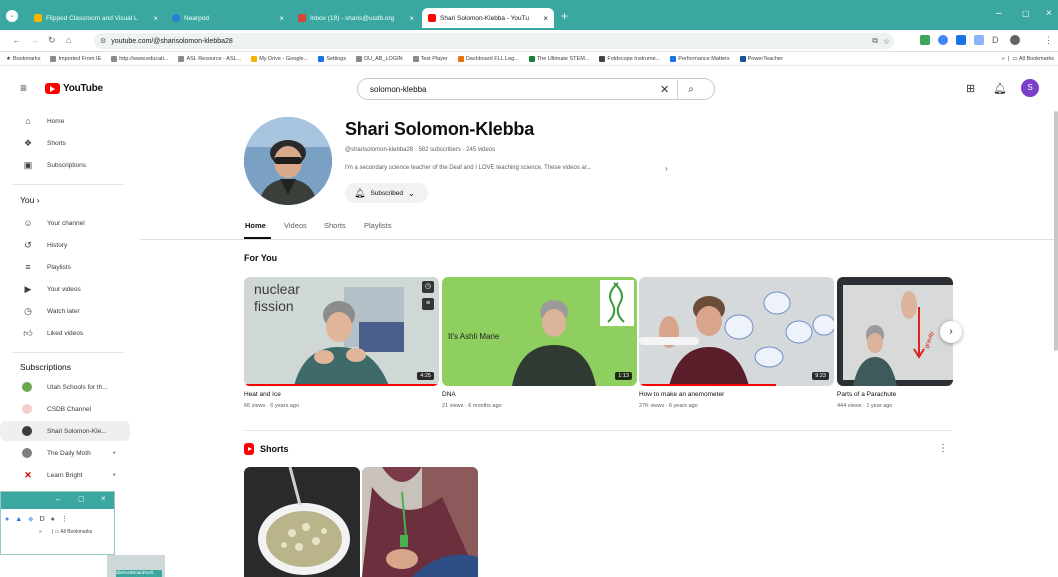 The width and height of the screenshot is (1058, 577). Describe the element at coordinates (72, 532) in the screenshot. I see `all-bookmarks-button: | ▭ All Bookmarks` at that location.